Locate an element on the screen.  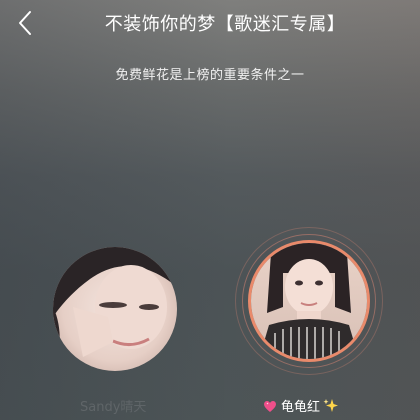
chevron-left-icon is located at coordinates (25, 23).